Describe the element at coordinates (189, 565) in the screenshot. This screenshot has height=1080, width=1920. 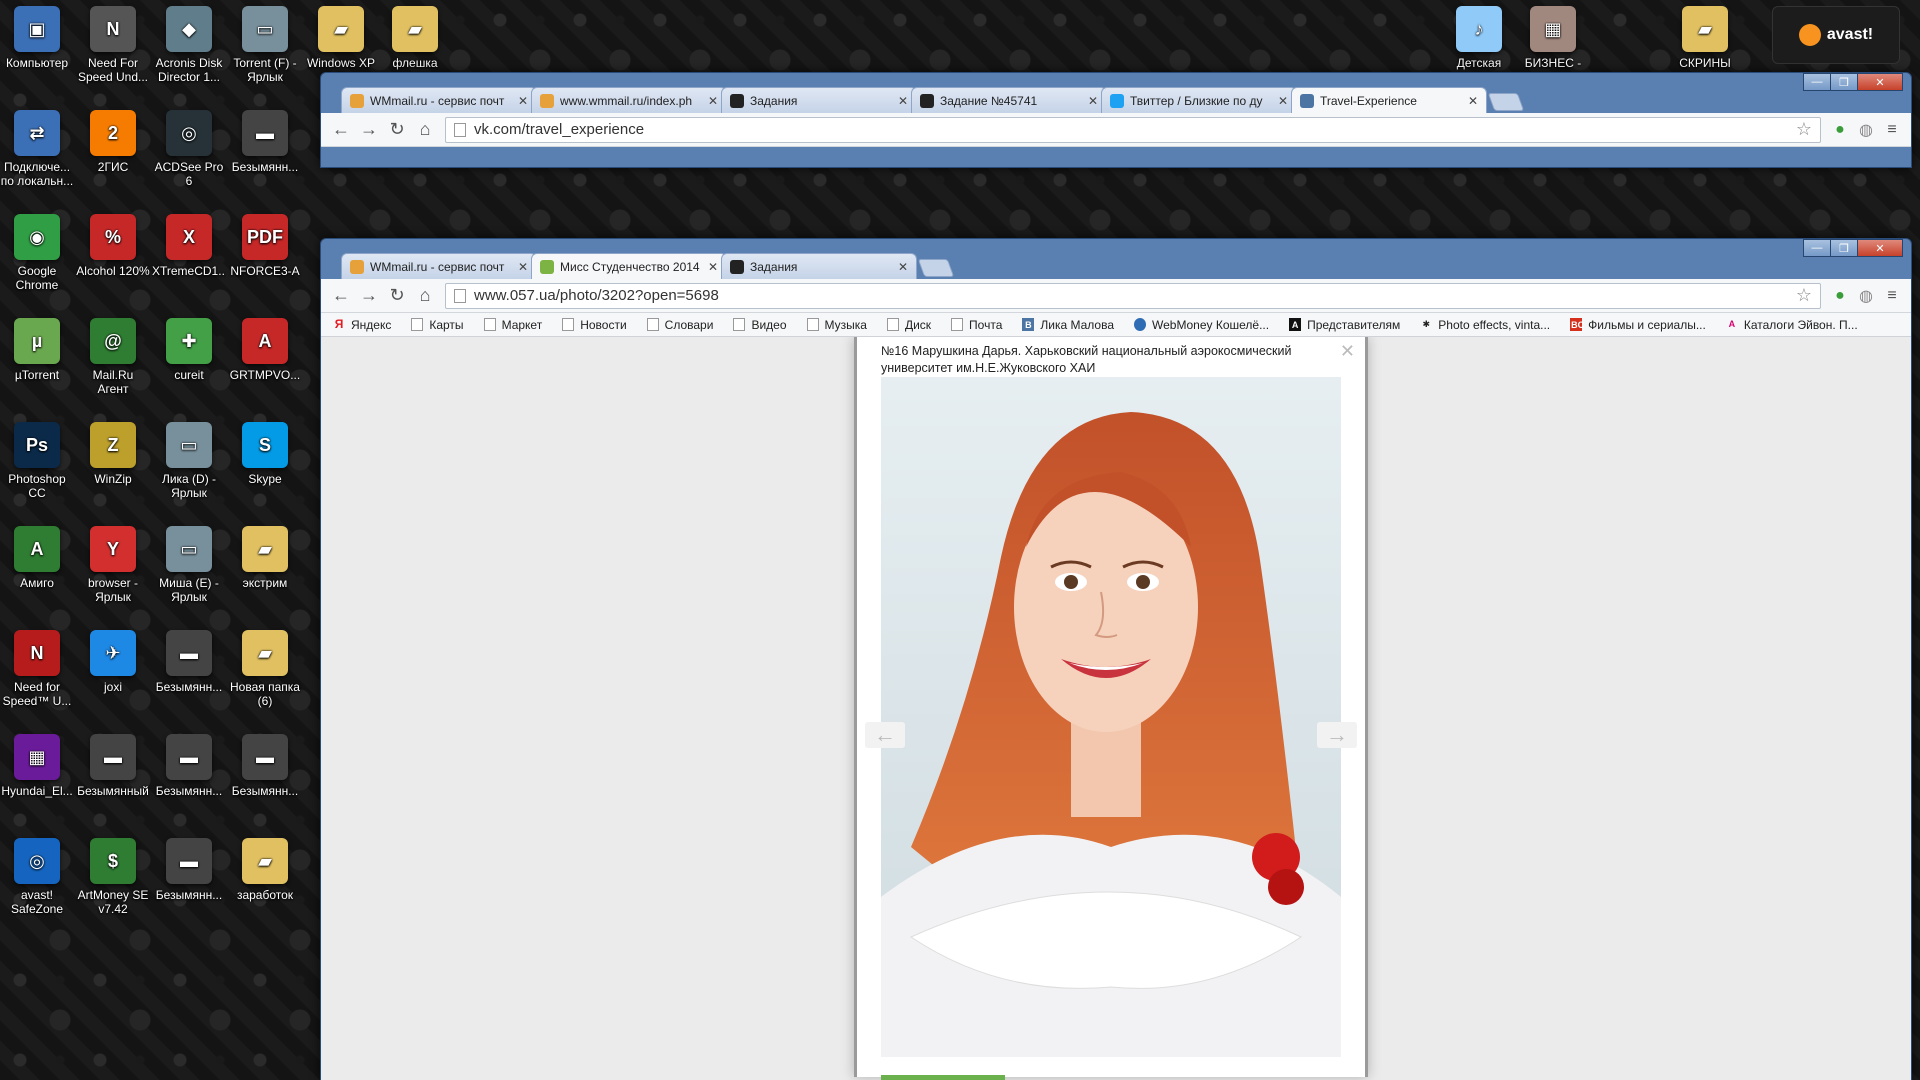
I see `desktop-icon: ▭ Миша (E) - Ярлык` at that location.